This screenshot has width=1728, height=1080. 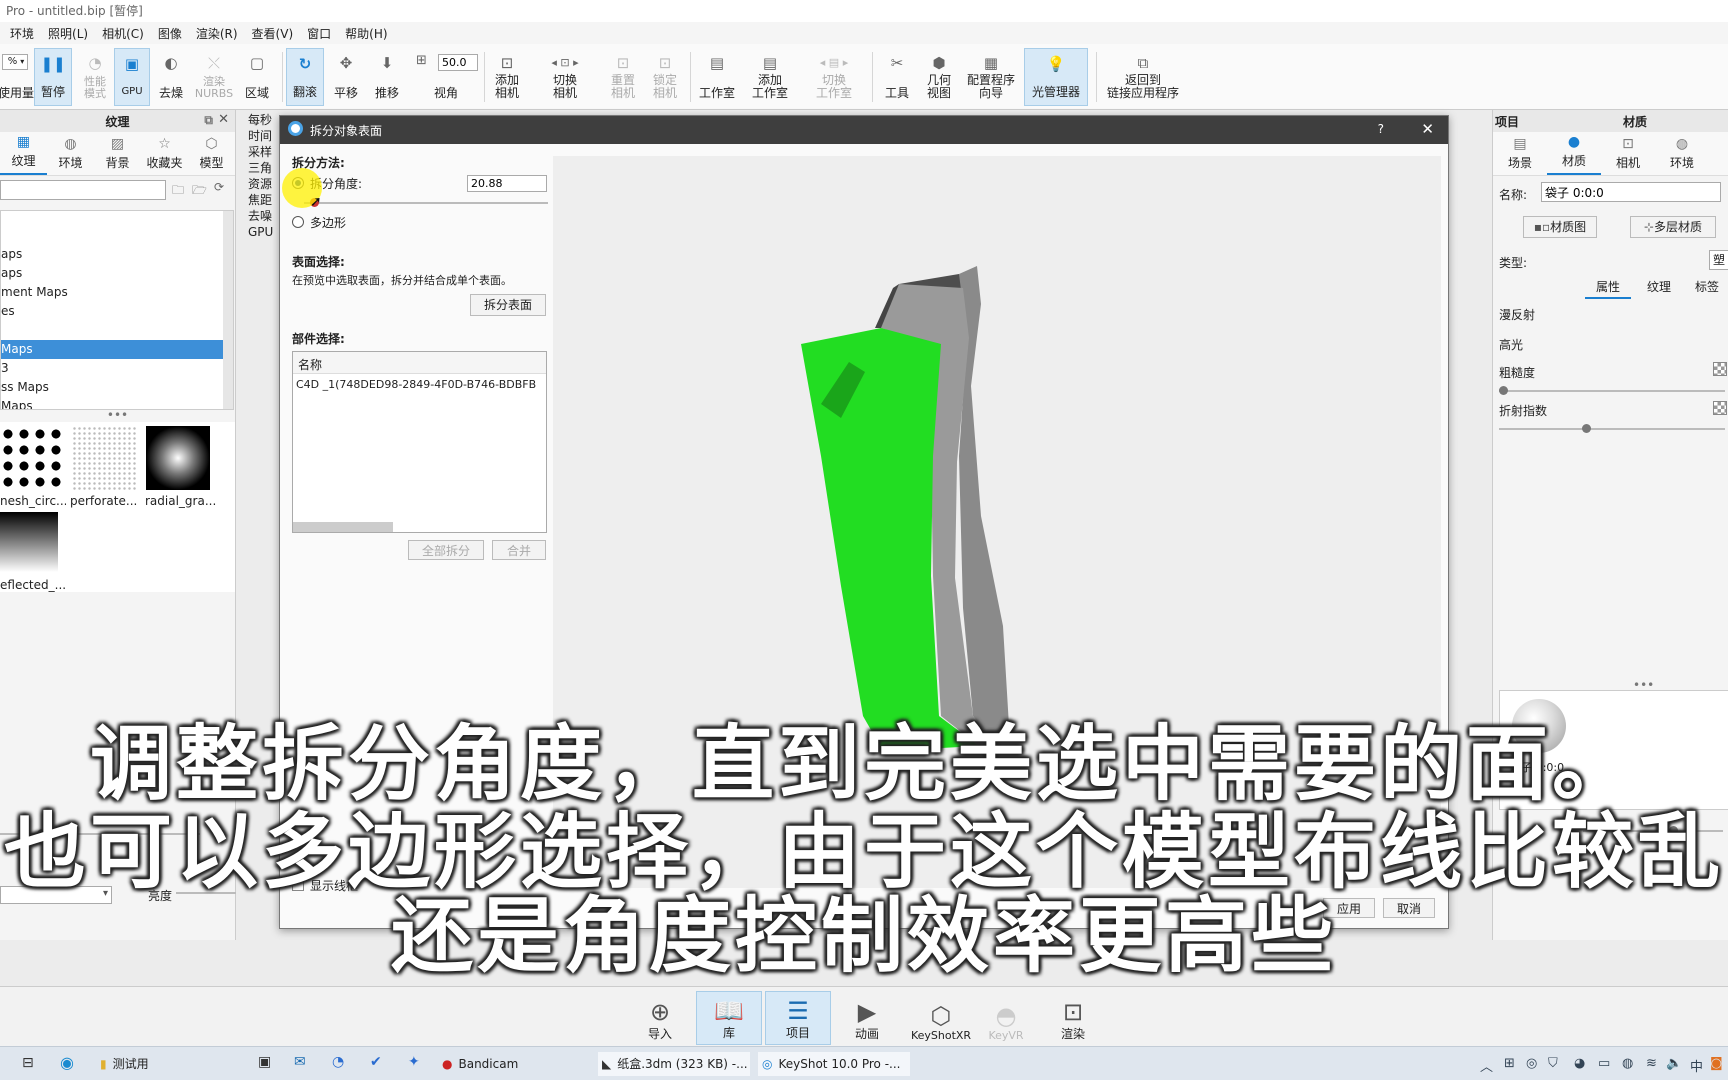 What do you see at coordinates (117, 292) in the screenshot?
I see `list-item: ment Maps` at bounding box center [117, 292].